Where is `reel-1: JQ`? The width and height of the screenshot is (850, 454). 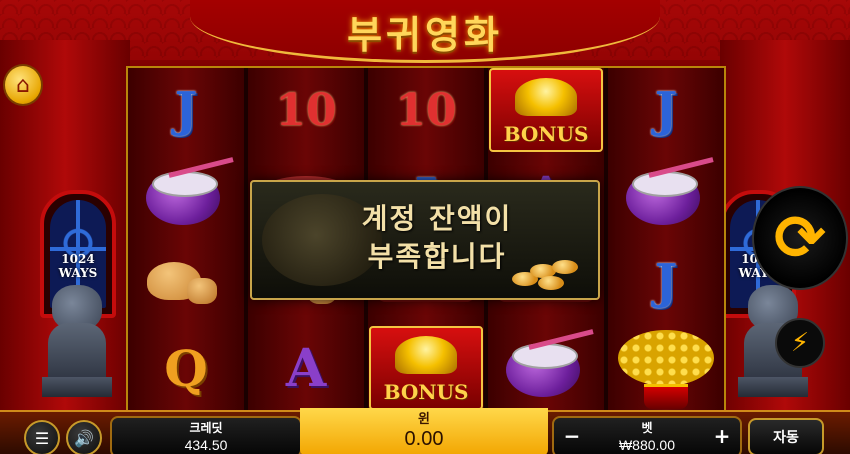 reel-1: JQ is located at coordinates (186, 240).